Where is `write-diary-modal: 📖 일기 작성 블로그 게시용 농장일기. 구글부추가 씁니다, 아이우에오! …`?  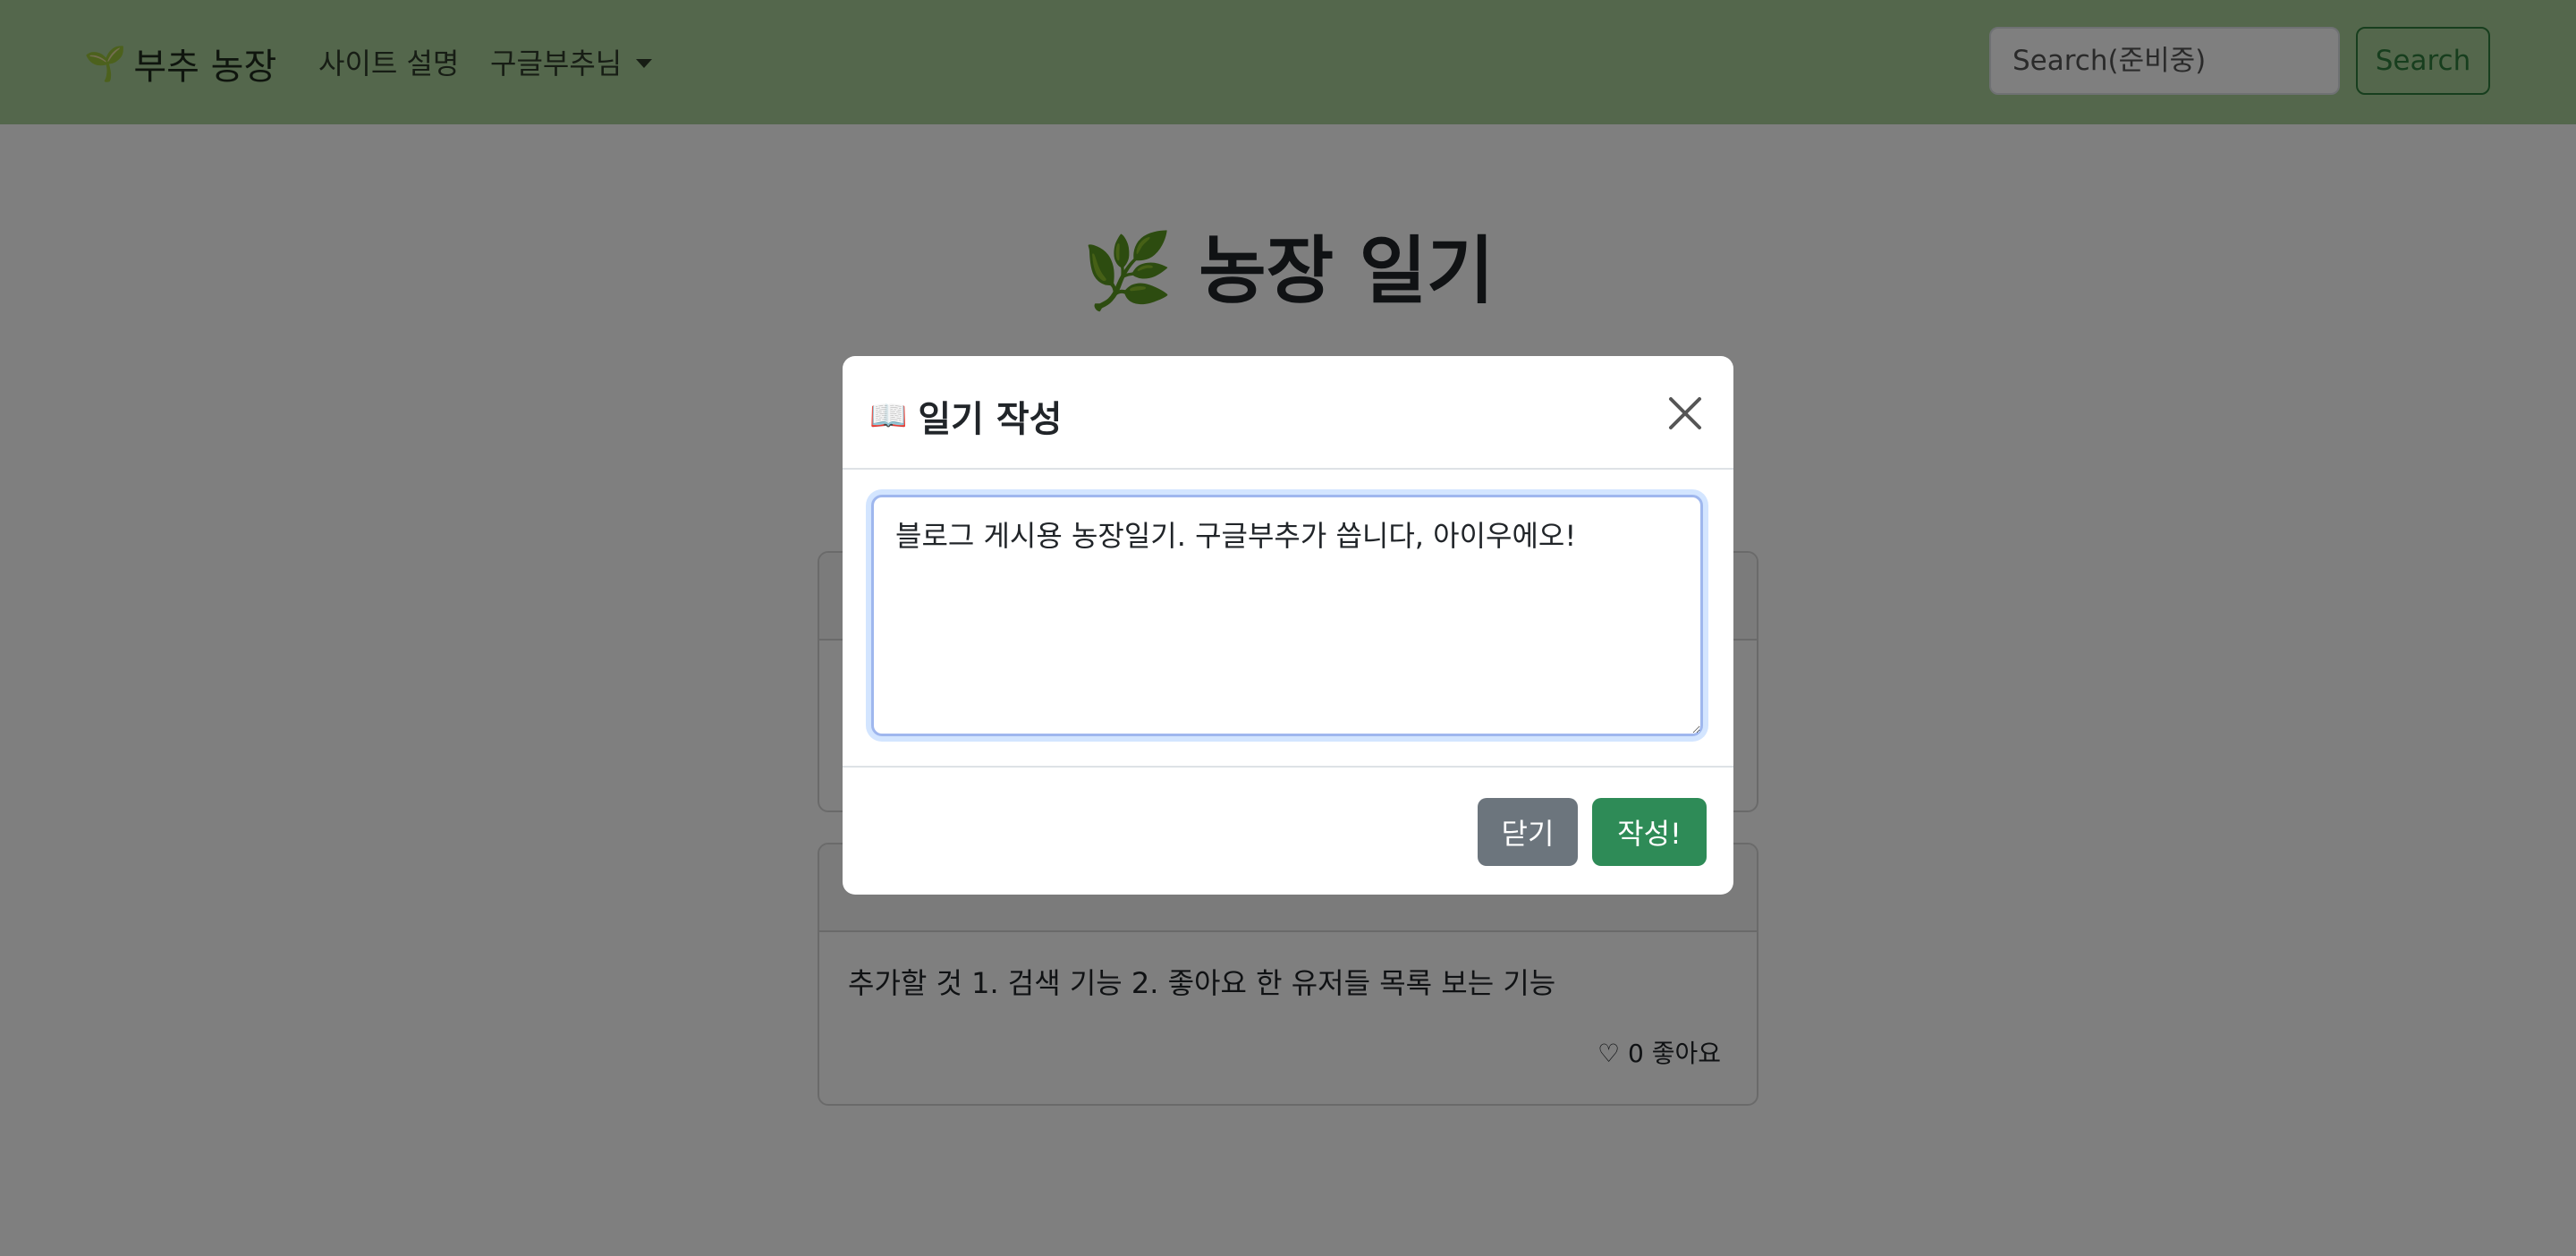
write-diary-modal: 📖 일기 작성 블로그 게시용 농장일기. 구글부추가 씁니다, 아이우에오! … is located at coordinates (1288, 625).